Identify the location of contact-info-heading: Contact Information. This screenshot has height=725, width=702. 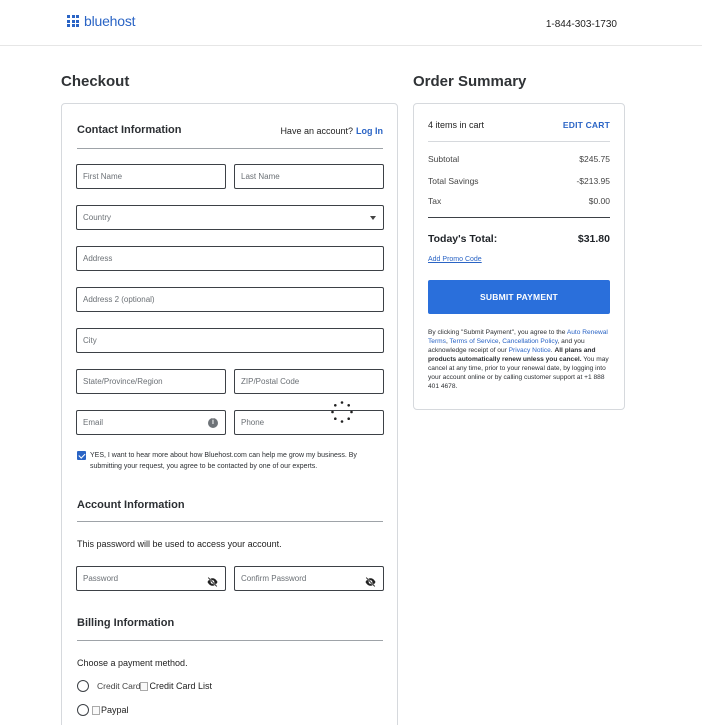
(129, 130).